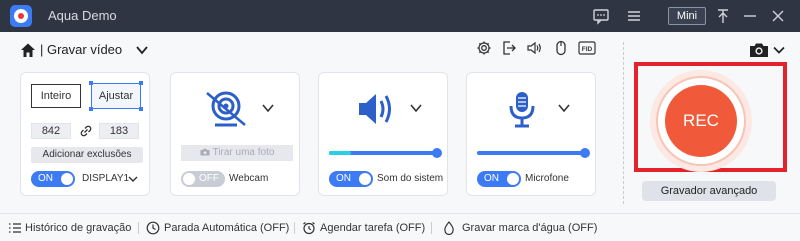 Image resolution: width=800 pixels, height=241 pixels. I want to click on microphone-volume-slider, so click(533, 153).